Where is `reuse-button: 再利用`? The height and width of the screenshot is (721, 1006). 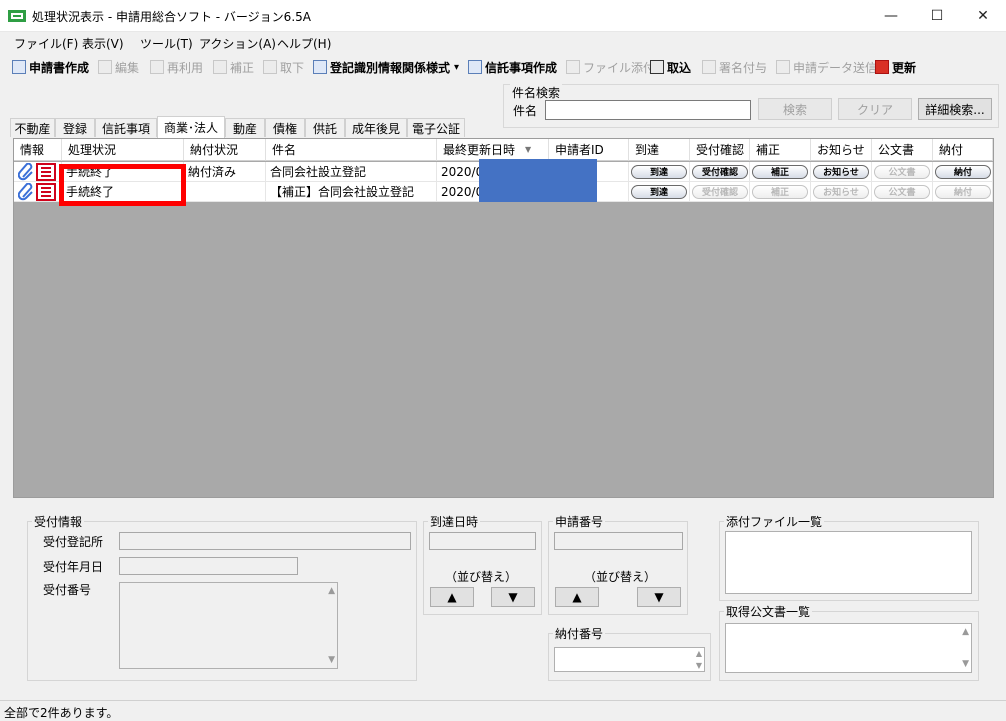
reuse-button: 再利用 is located at coordinates (176, 67).